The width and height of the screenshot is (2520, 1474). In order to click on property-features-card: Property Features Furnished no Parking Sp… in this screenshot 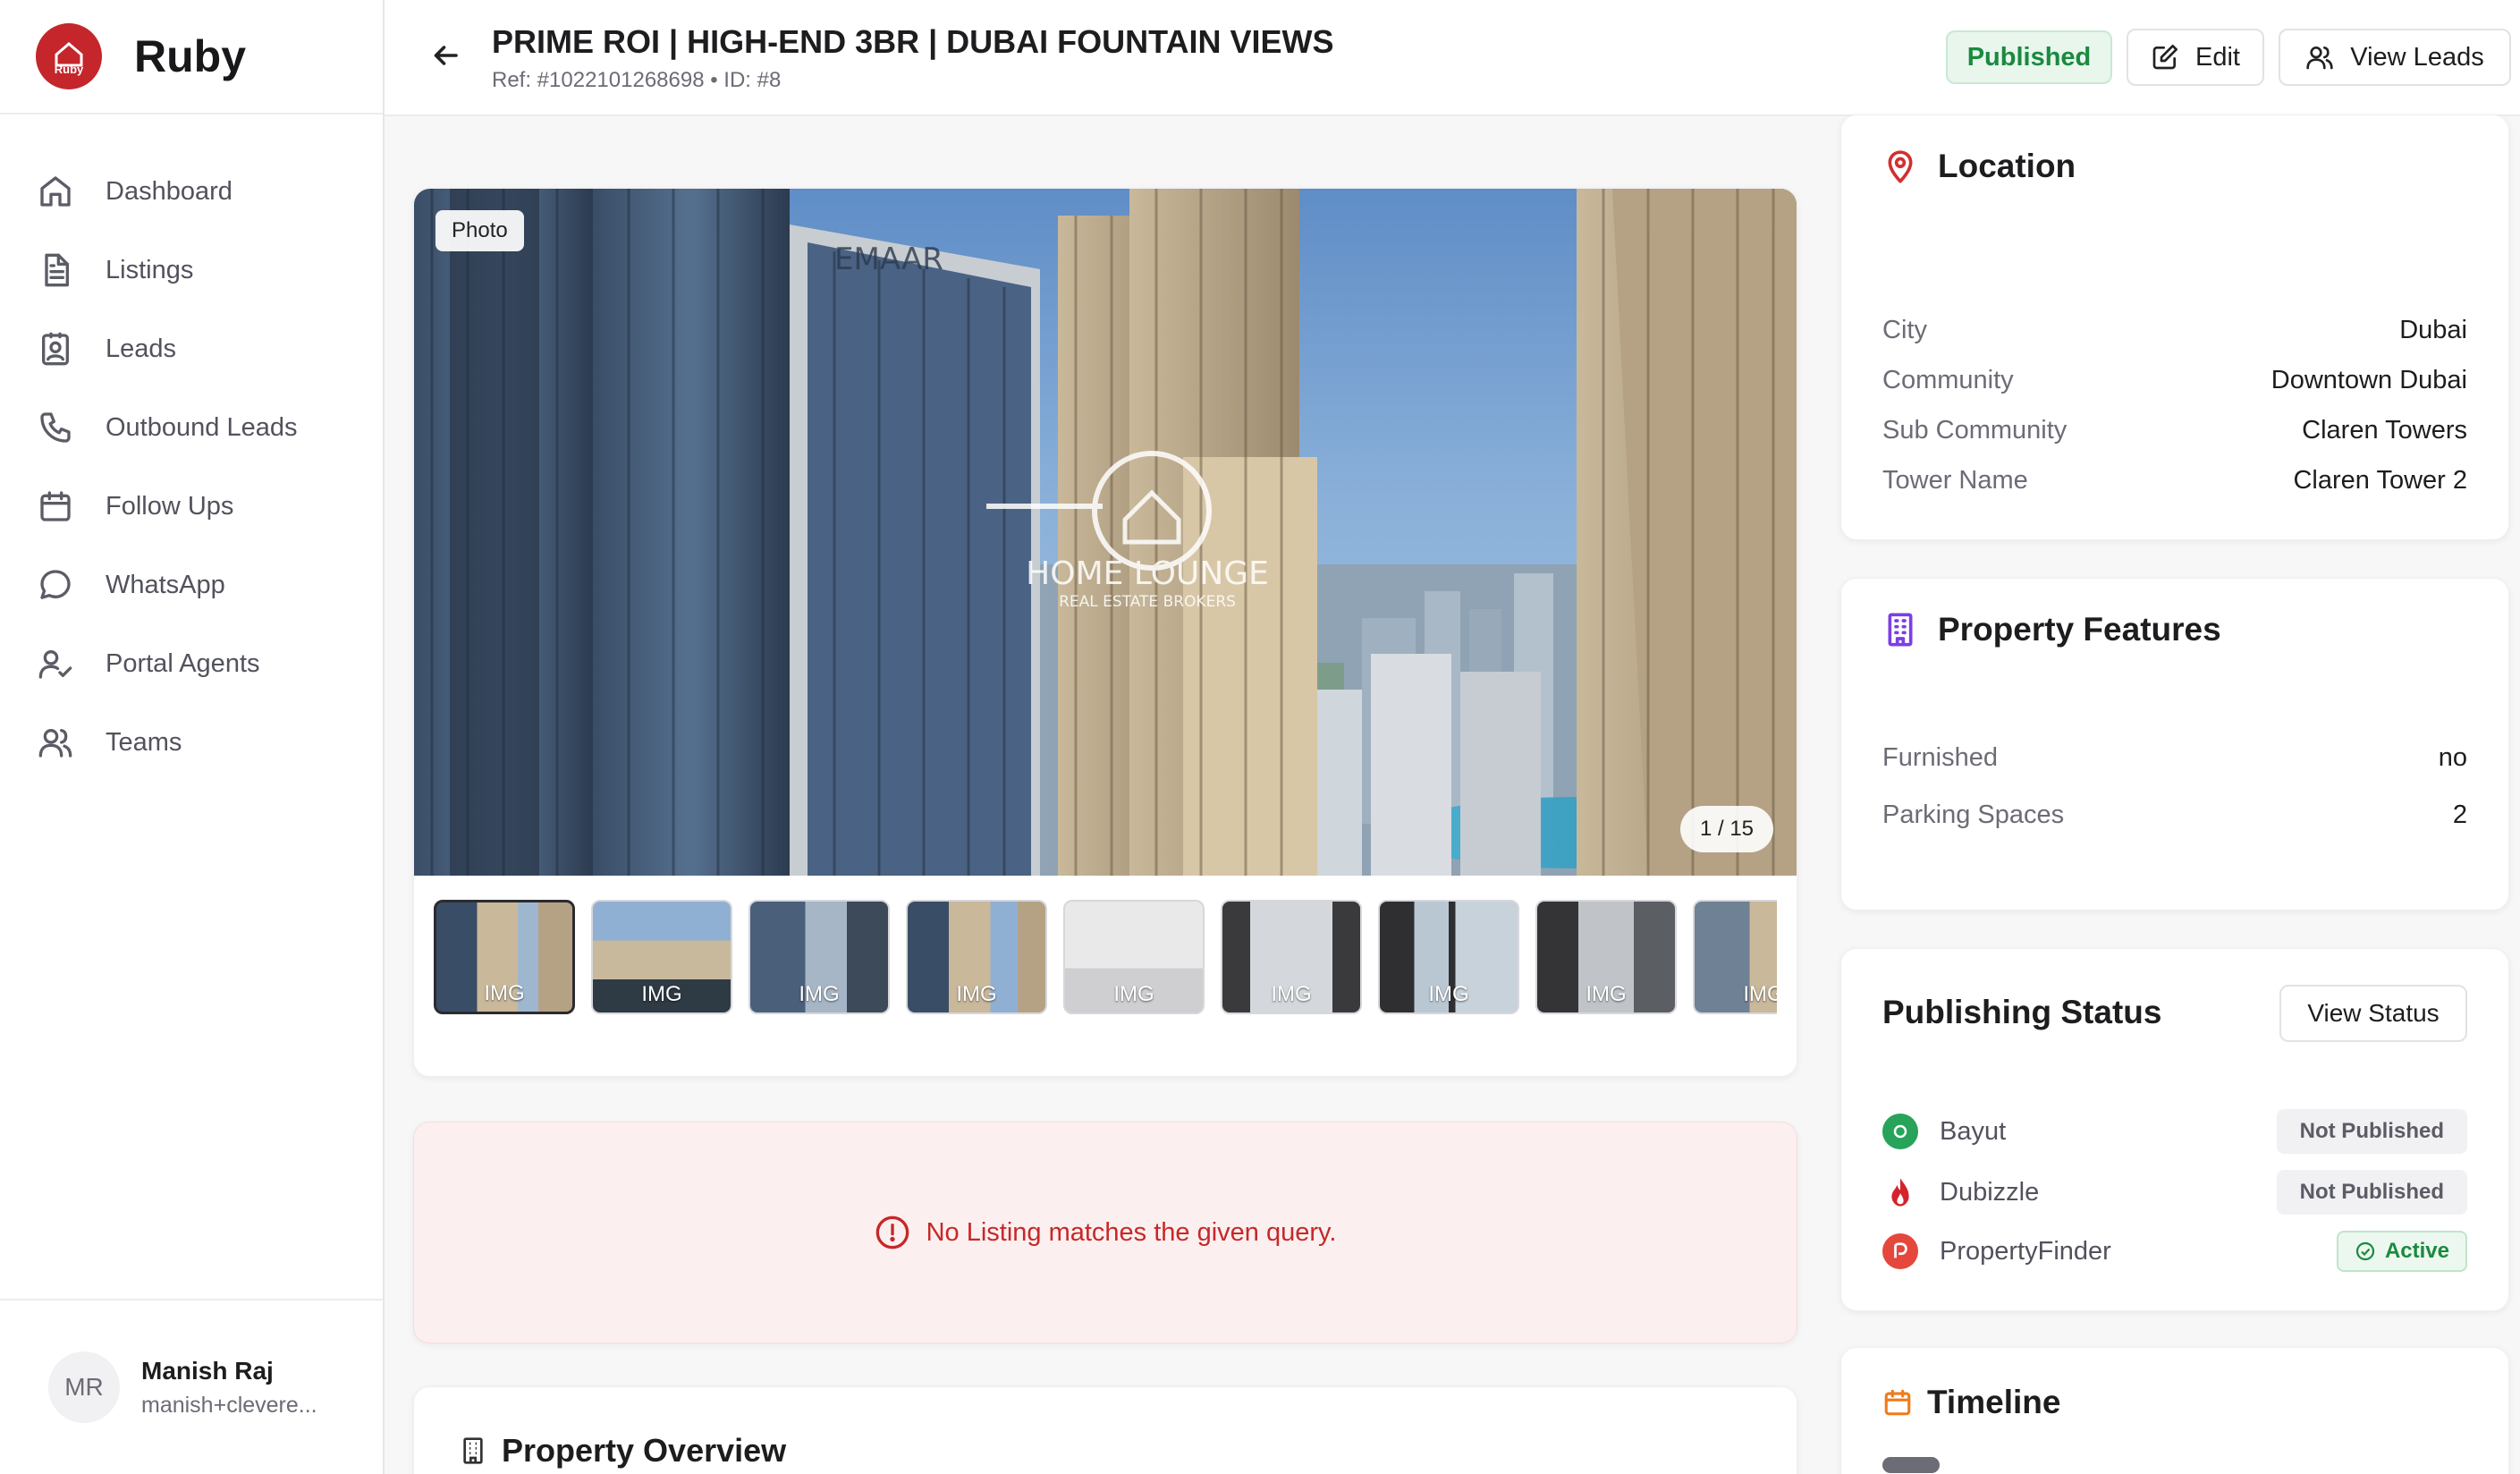, I will do `click(2174, 744)`.